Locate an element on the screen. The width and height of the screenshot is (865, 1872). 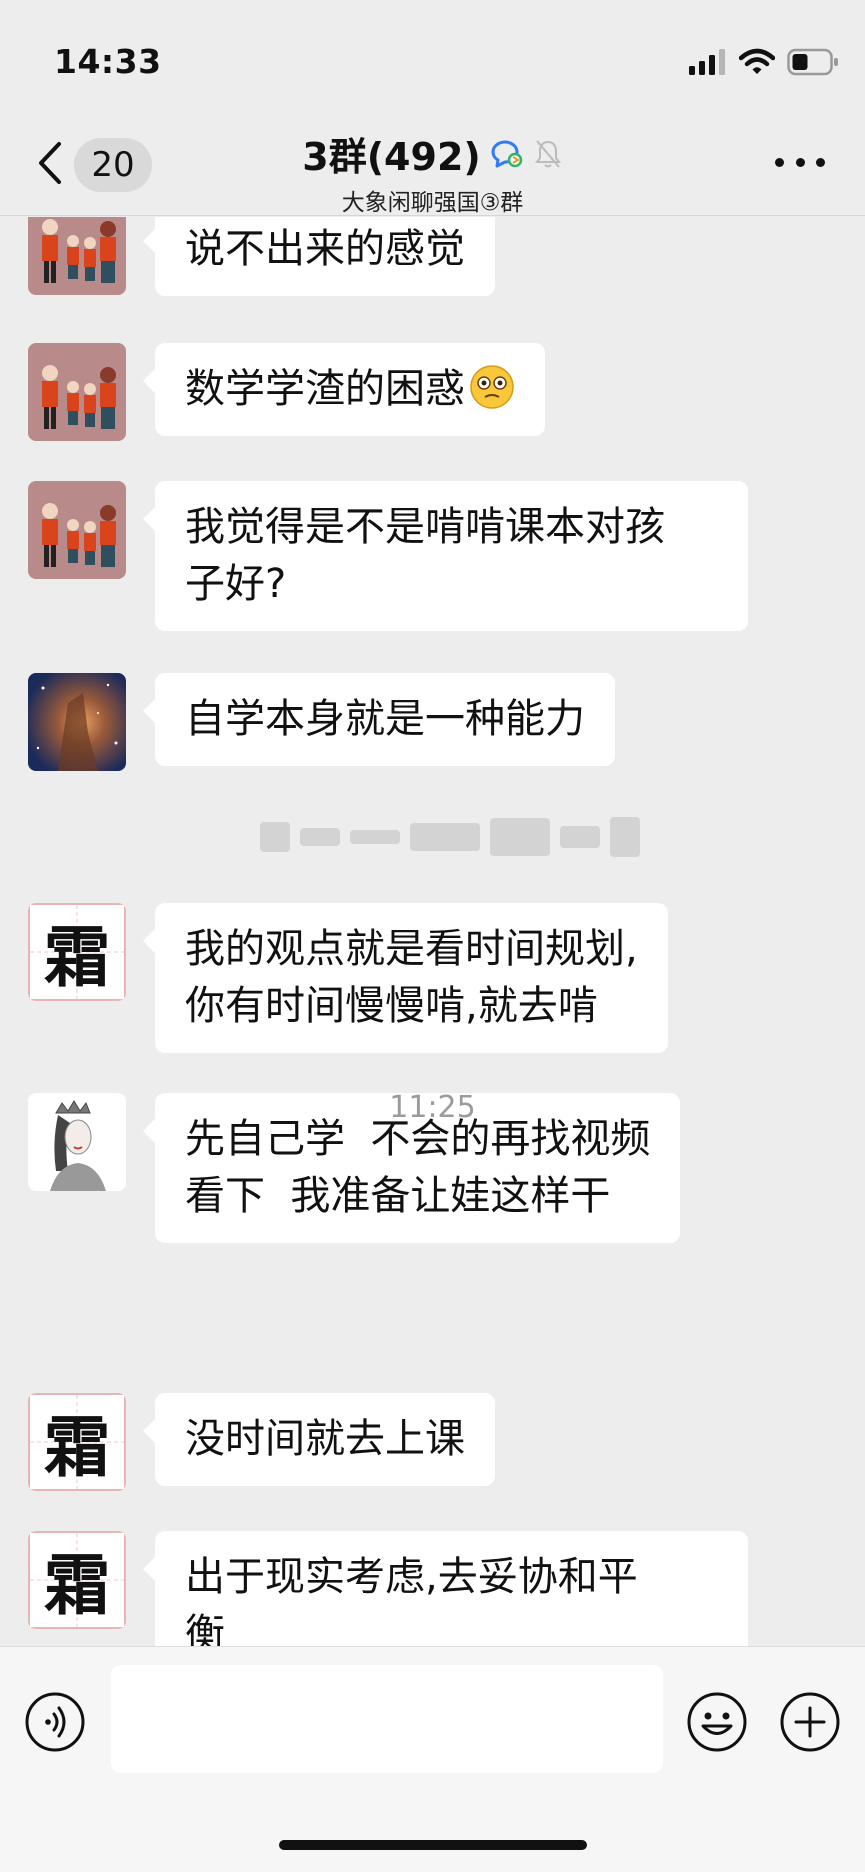
message-text: 出于现实考虑,去妥协和平 衡 is located at coordinates (411, 1600).